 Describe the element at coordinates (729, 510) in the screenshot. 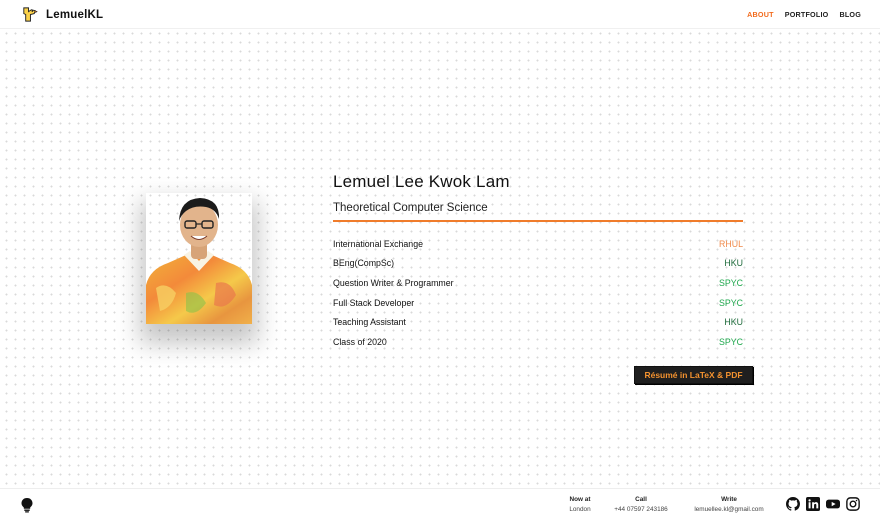

I see `email-value: lemuellee.kl@gmail.com` at that location.